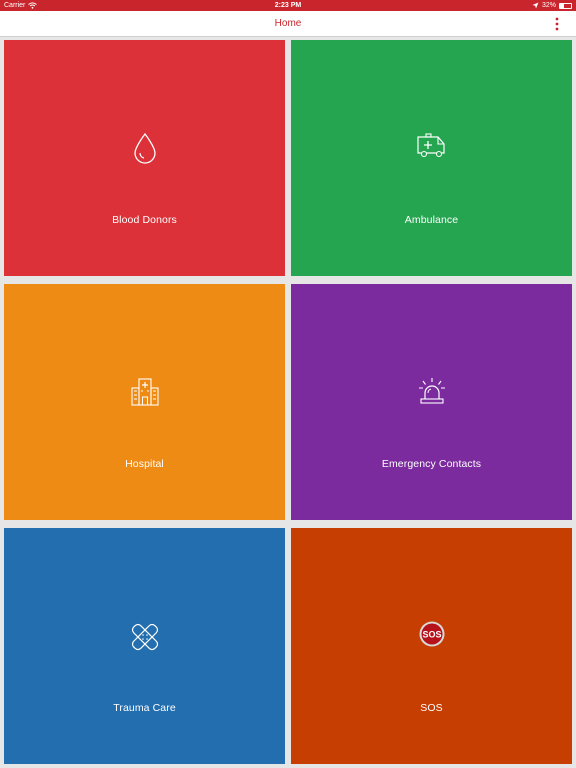 This screenshot has height=768, width=576. Describe the element at coordinates (431, 220) in the screenshot. I see `tile-label: Ambulance` at that location.